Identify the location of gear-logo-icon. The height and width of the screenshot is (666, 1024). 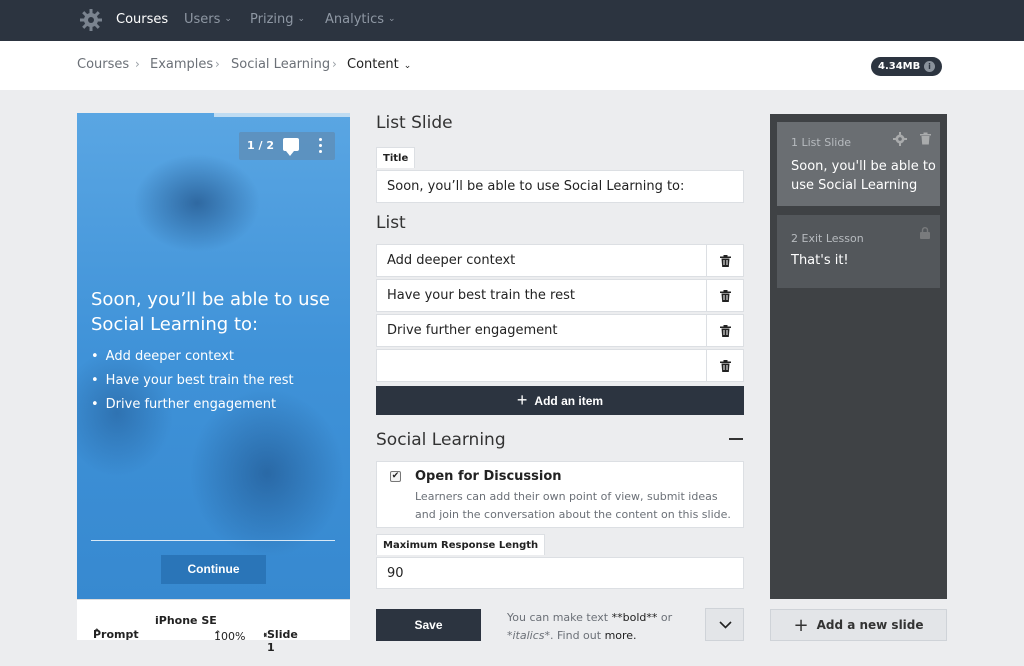
(91, 20).